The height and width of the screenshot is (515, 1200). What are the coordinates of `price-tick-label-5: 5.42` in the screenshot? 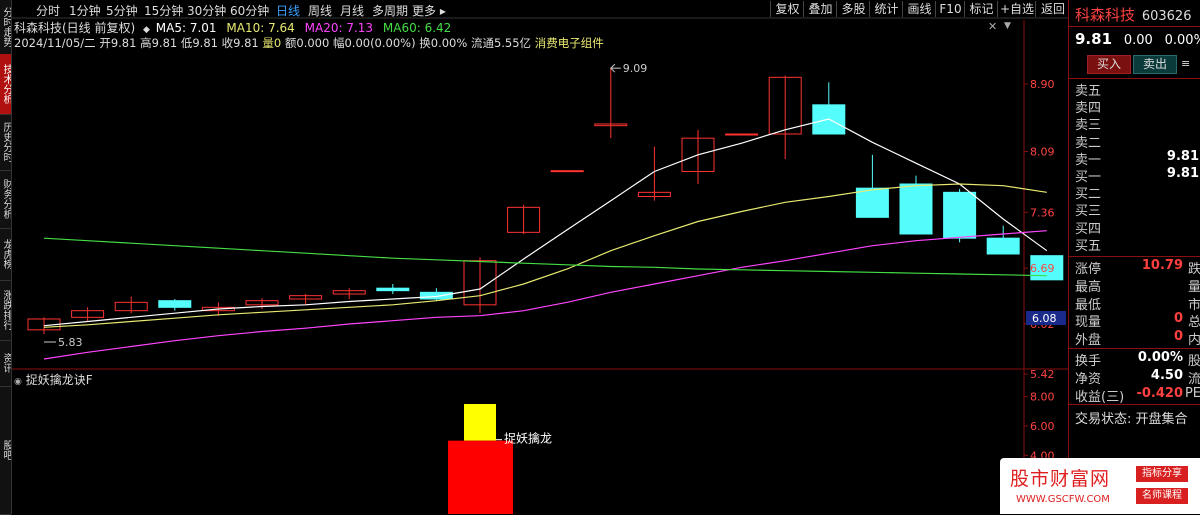 It's located at (1042, 374).